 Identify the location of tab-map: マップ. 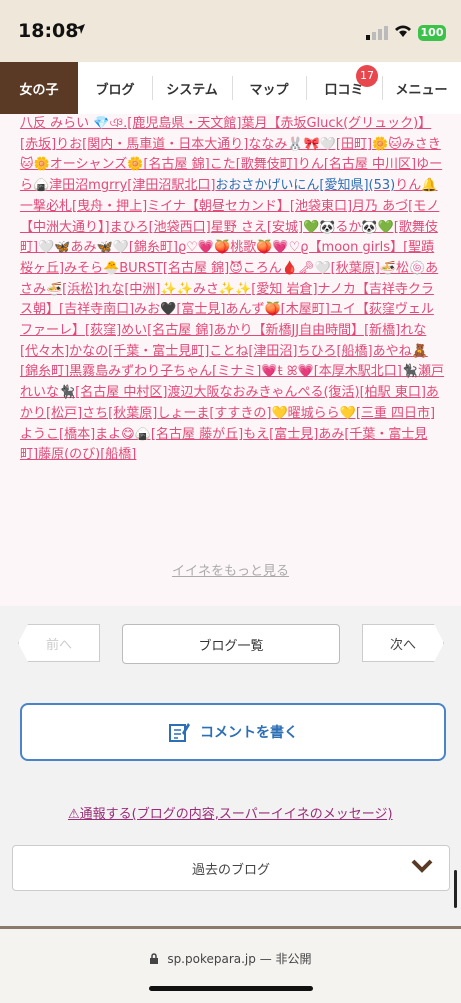
(269, 88).